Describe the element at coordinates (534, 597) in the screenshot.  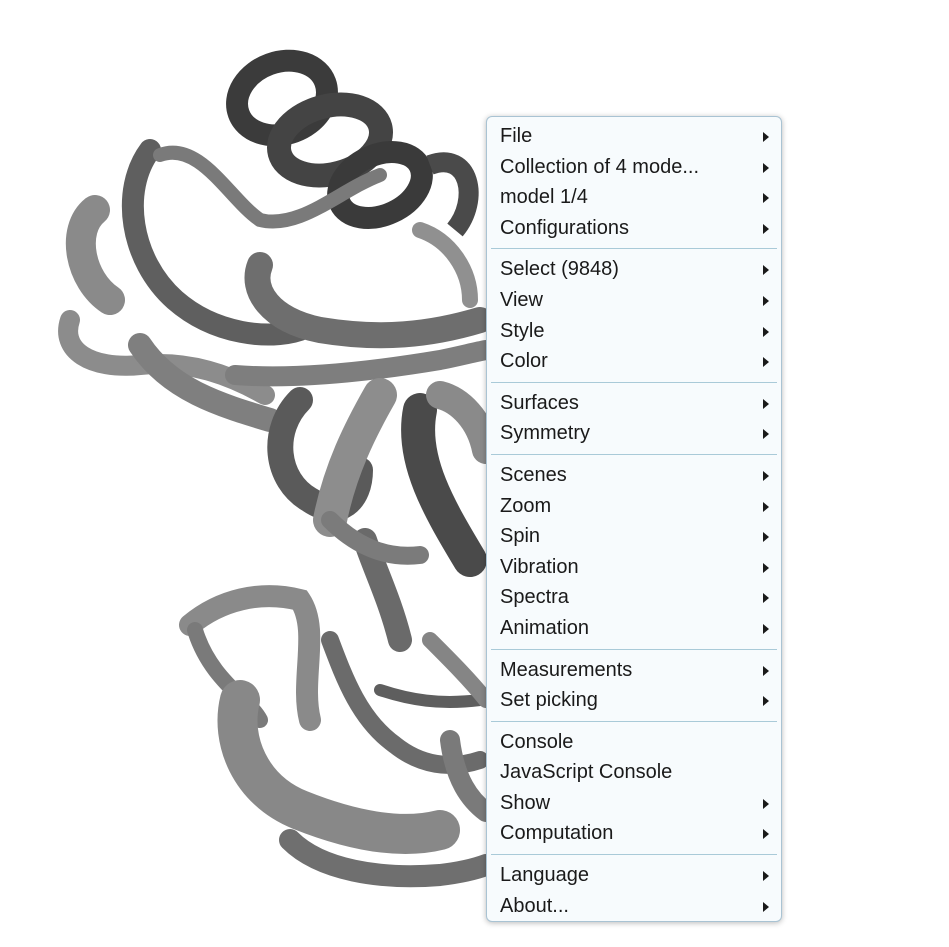
I see `menu-item-label: Spectra` at that location.